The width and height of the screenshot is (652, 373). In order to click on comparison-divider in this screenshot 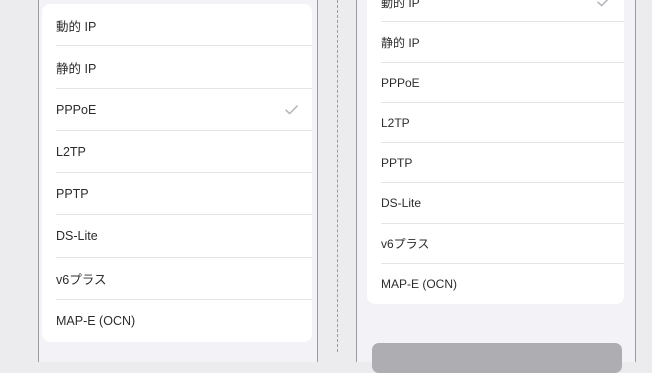, I will do `click(337, 176)`.